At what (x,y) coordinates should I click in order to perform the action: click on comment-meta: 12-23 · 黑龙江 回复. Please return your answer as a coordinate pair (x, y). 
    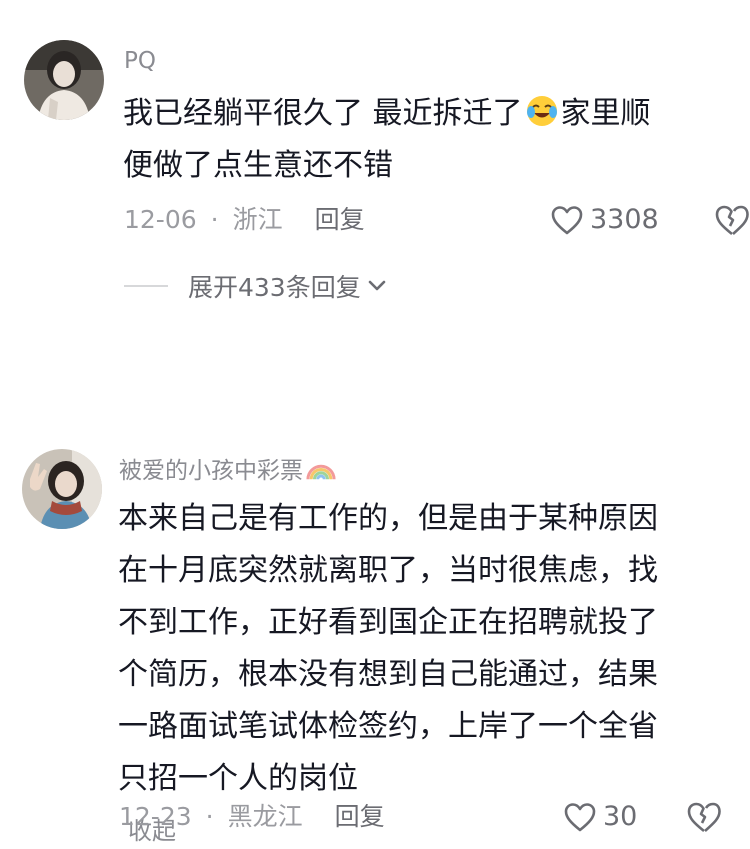
    Looking at the image, I should click on (252, 817).